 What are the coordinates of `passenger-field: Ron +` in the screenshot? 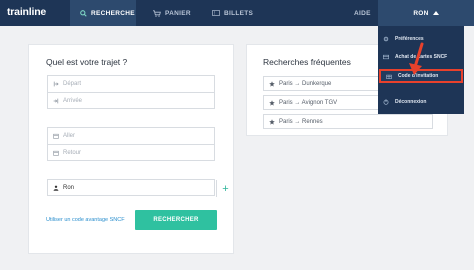 It's located at (138, 188).